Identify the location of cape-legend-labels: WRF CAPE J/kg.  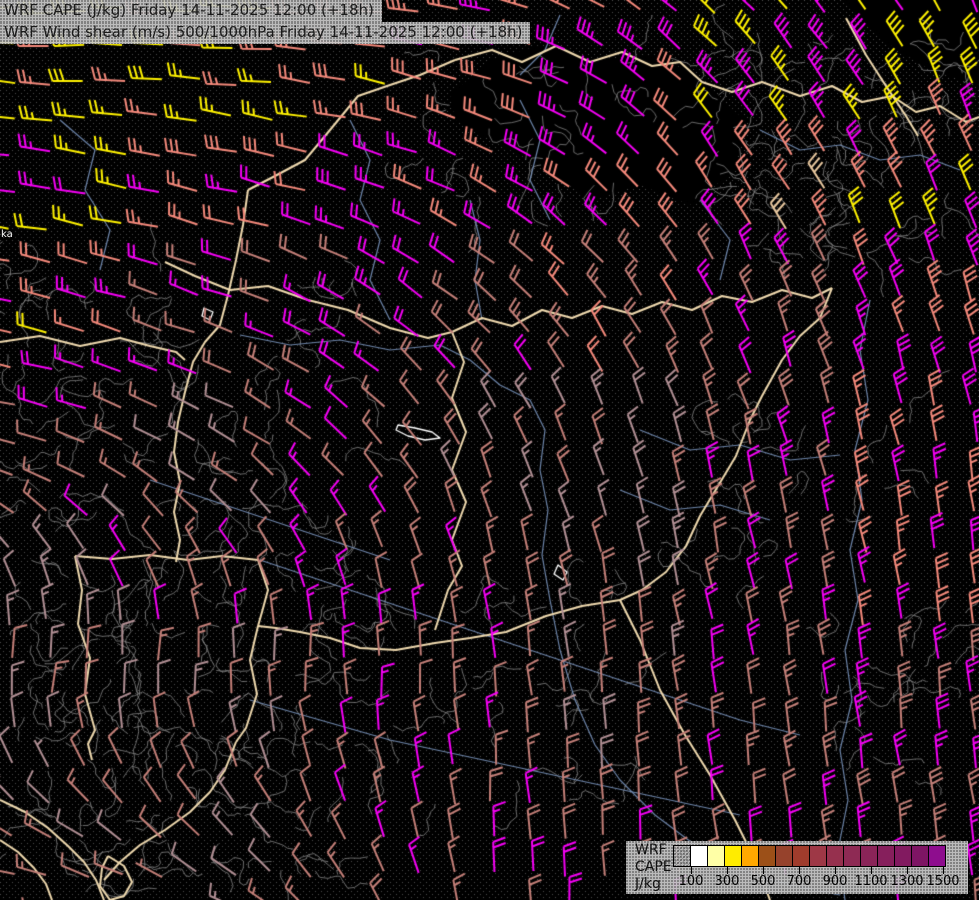
(653, 867).